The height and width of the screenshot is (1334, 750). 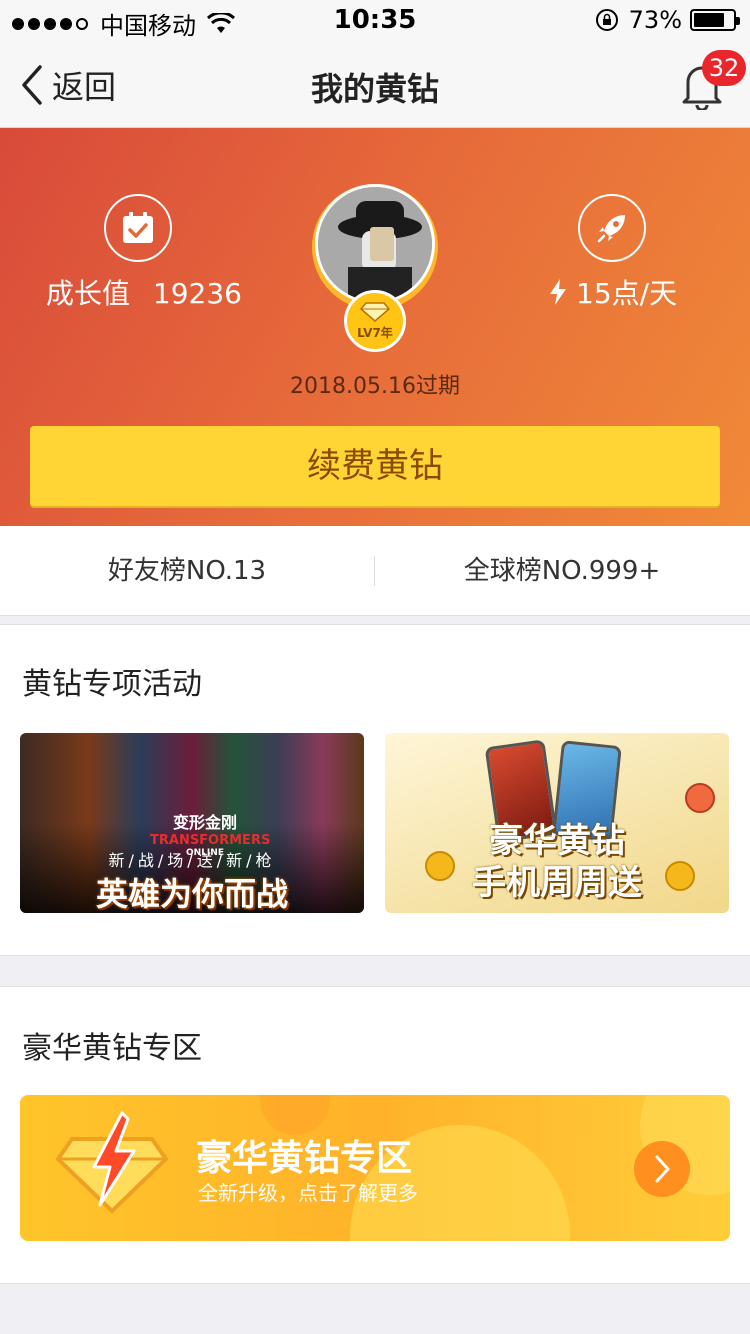 What do you see at coordinates (700, 798) in the screenshot?
I see `red-packet-icon` at bounding box center [700, 798].